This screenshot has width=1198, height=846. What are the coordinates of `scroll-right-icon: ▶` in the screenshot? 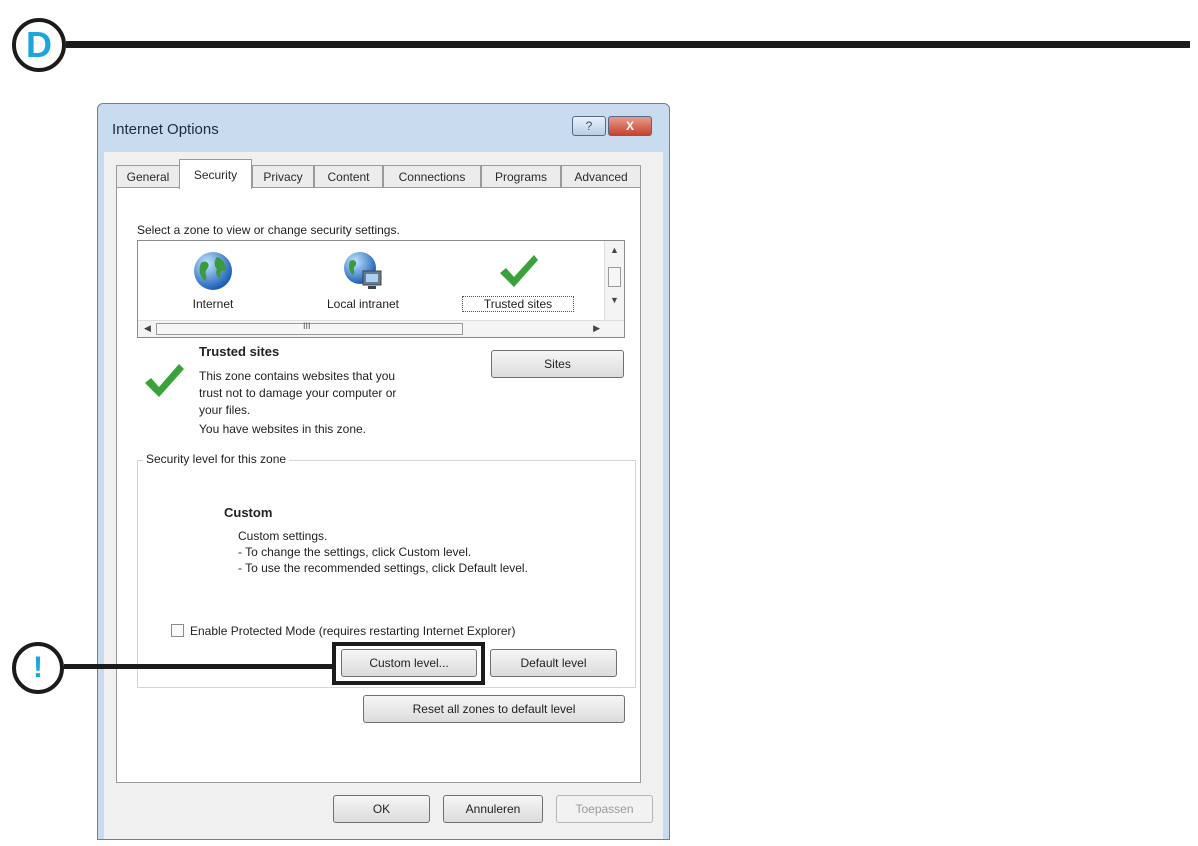 It's located at (596, 328).